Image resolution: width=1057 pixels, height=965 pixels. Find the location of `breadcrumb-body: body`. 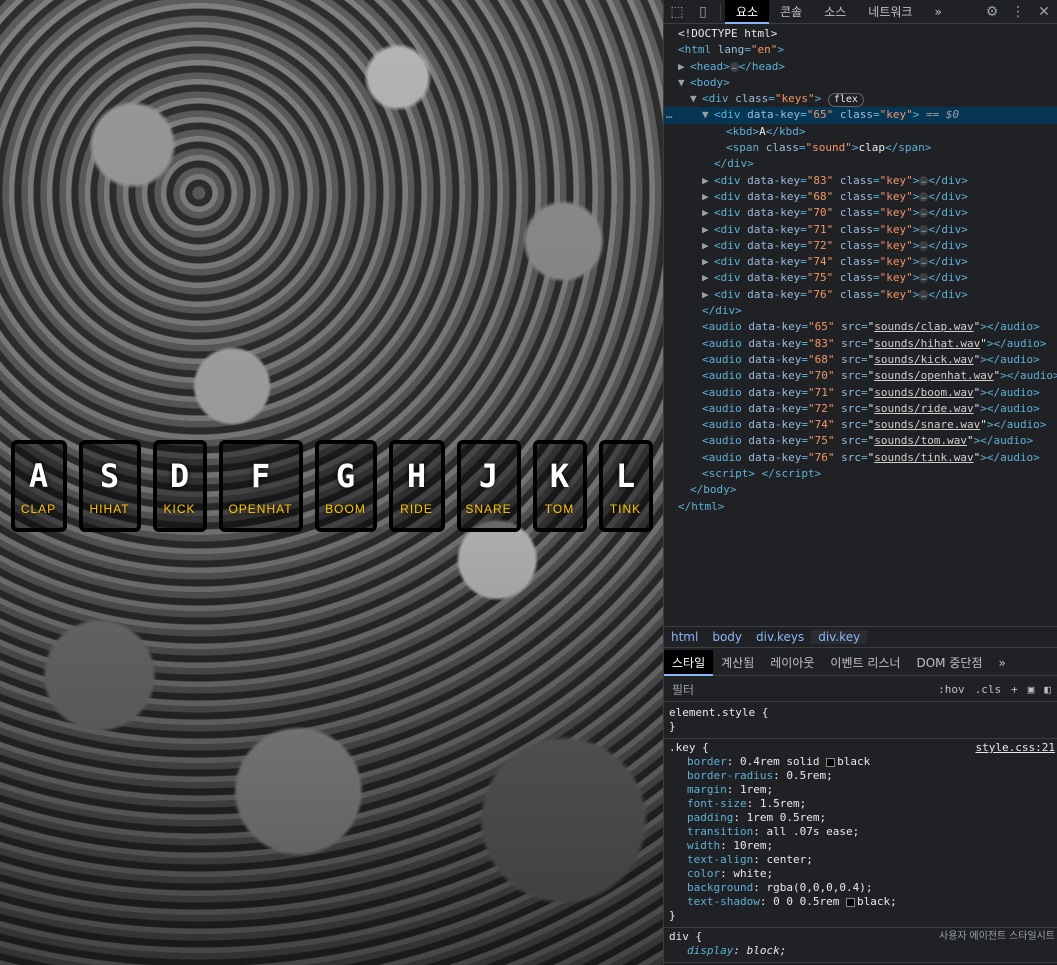

breadcrumb-body: body is located at coordinates (727, 637).